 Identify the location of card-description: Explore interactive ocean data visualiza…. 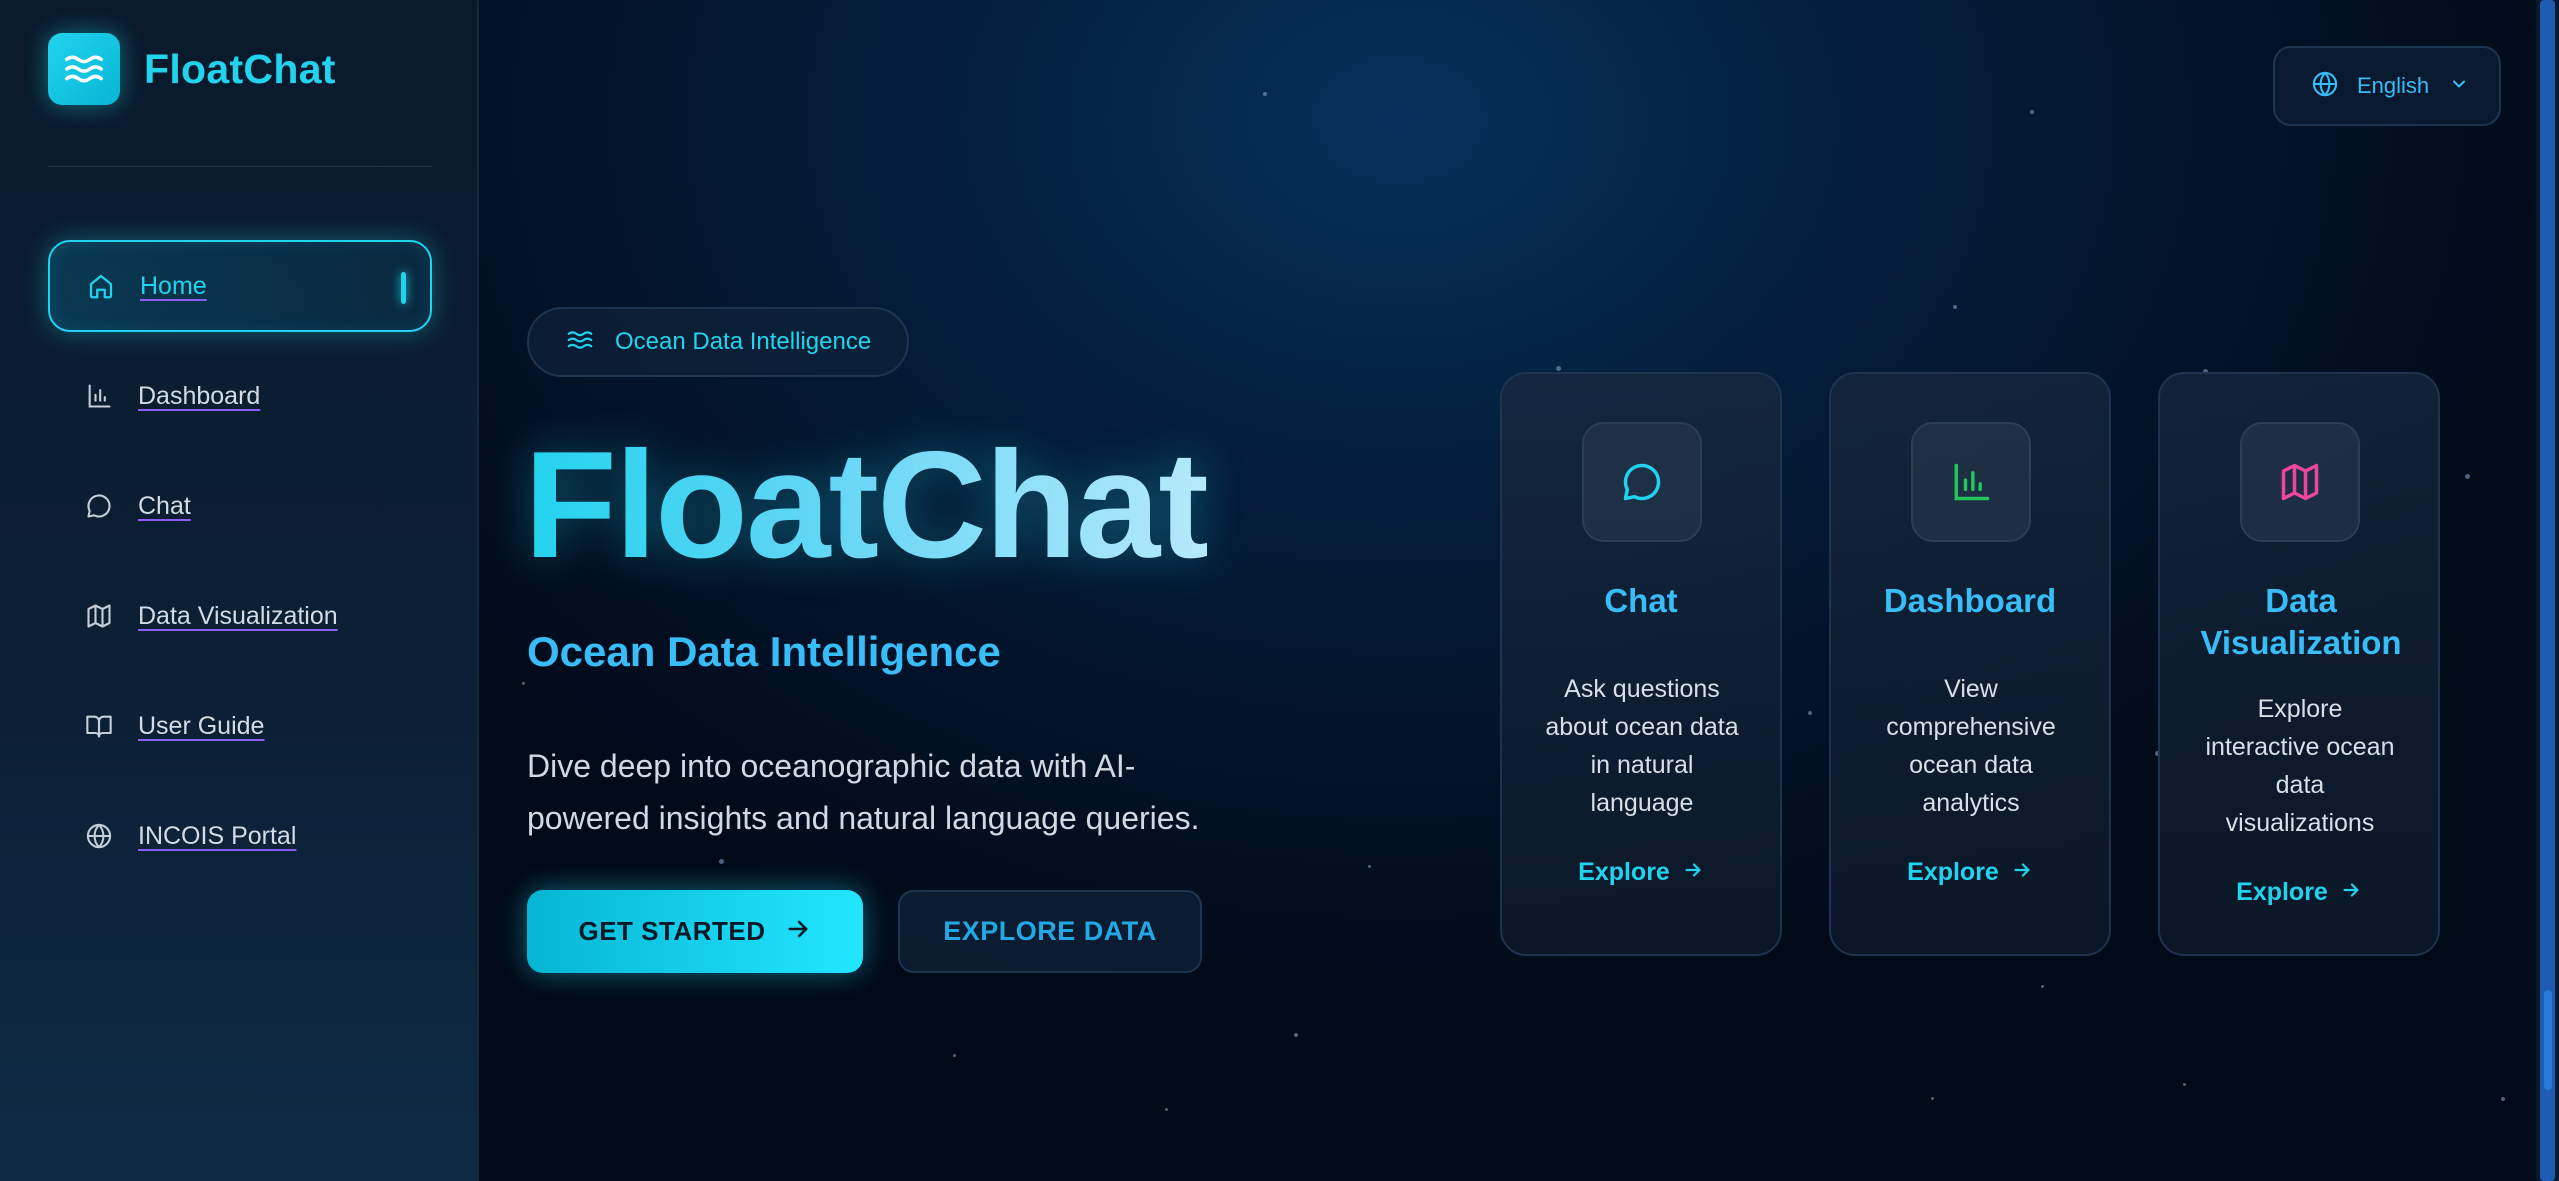
(2300, 766).